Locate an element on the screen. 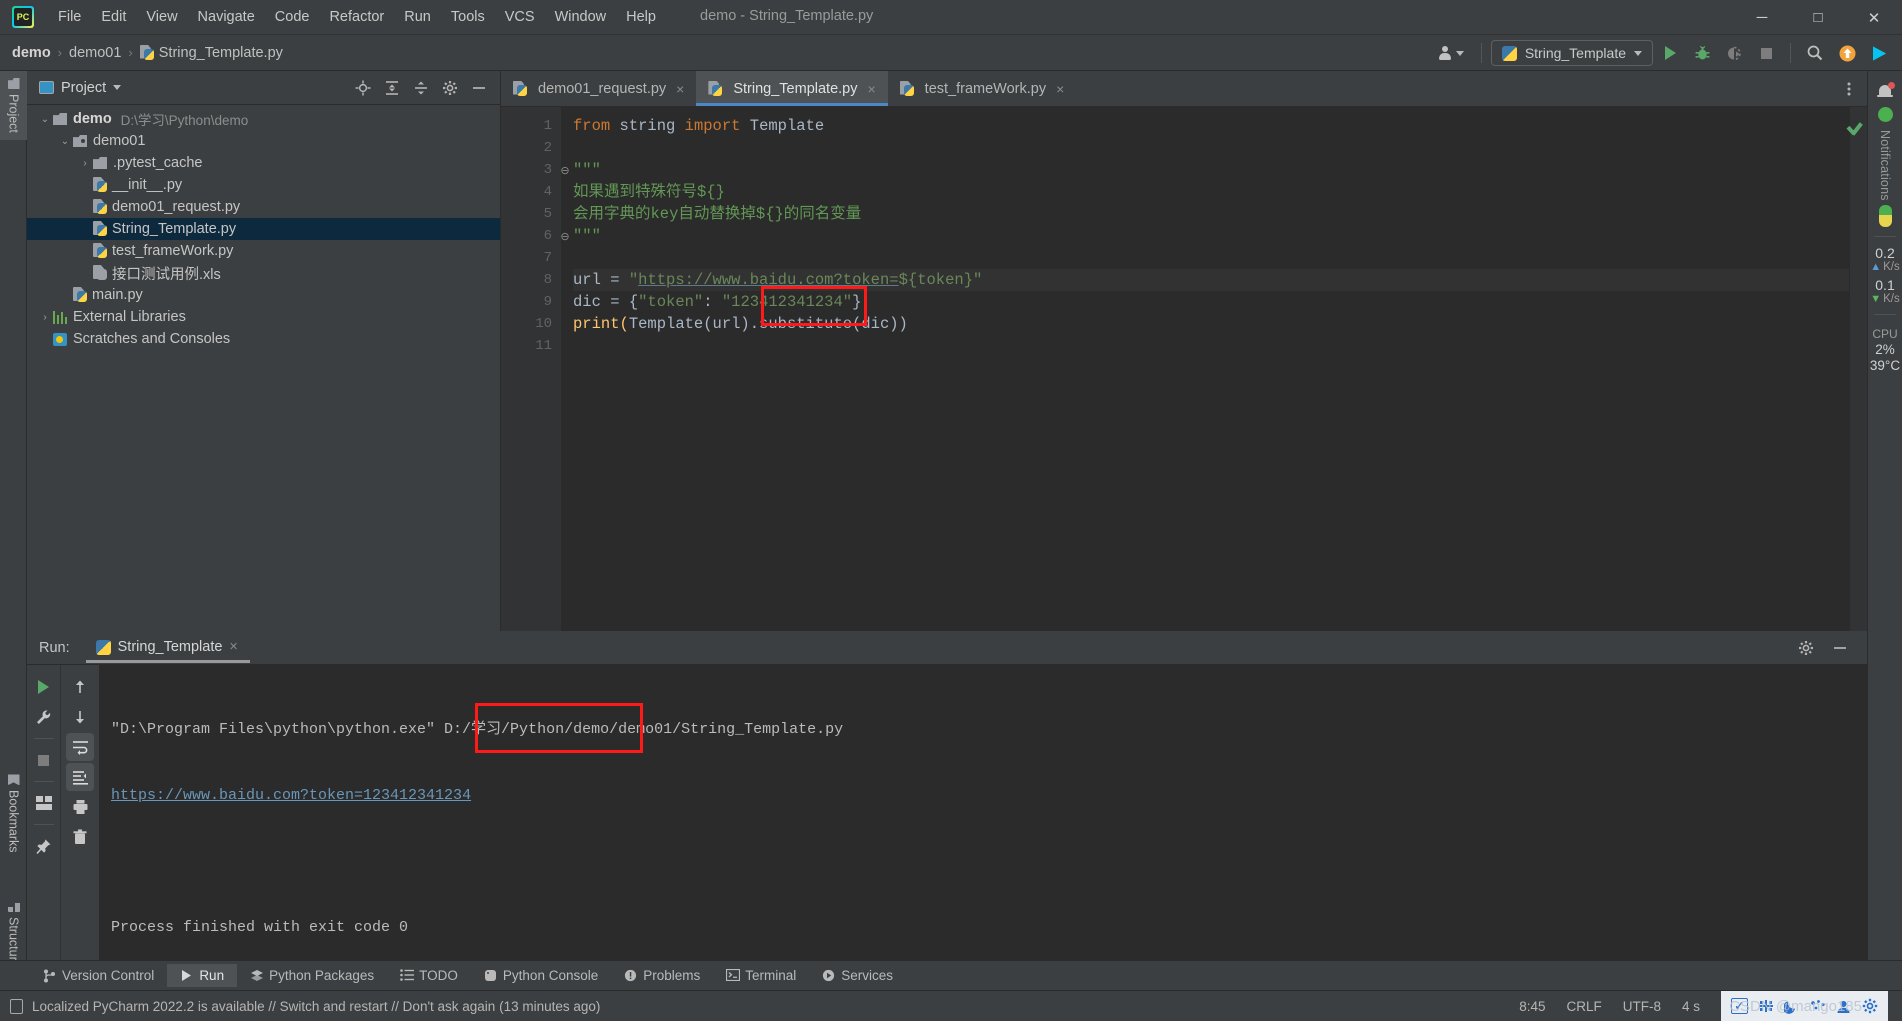 The image size is (1902, 1021). menu-item-navigate: Navigate is located at coordinates (226, 17).